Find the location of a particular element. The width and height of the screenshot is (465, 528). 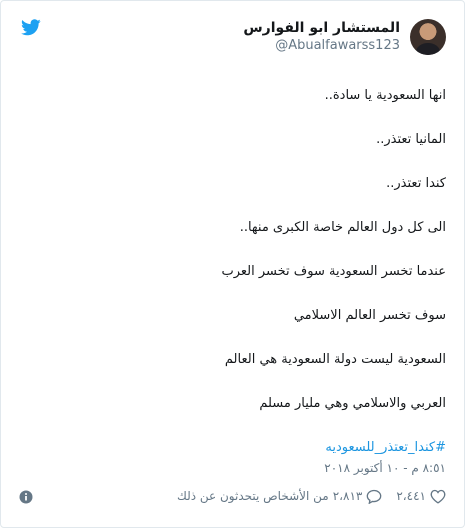

tweet-line: انها السعودية يا سادة.. is located at coordinates (385, 95).